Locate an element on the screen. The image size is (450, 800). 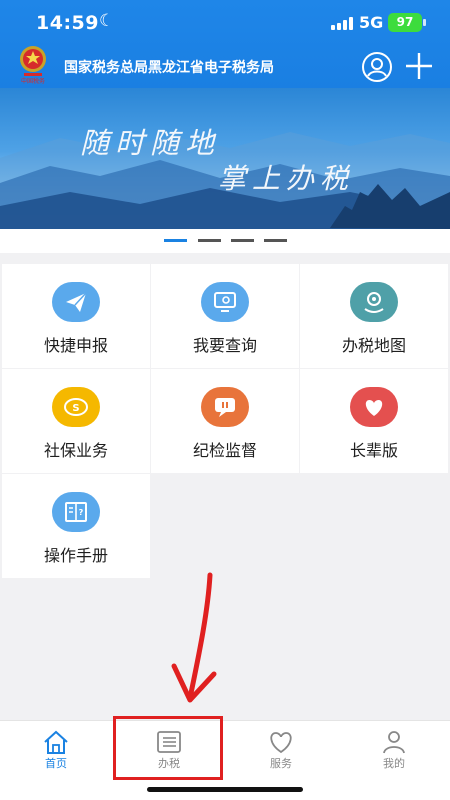
menu-discipline-supervision: 纪检监督 is located at coordinates (225, 421).